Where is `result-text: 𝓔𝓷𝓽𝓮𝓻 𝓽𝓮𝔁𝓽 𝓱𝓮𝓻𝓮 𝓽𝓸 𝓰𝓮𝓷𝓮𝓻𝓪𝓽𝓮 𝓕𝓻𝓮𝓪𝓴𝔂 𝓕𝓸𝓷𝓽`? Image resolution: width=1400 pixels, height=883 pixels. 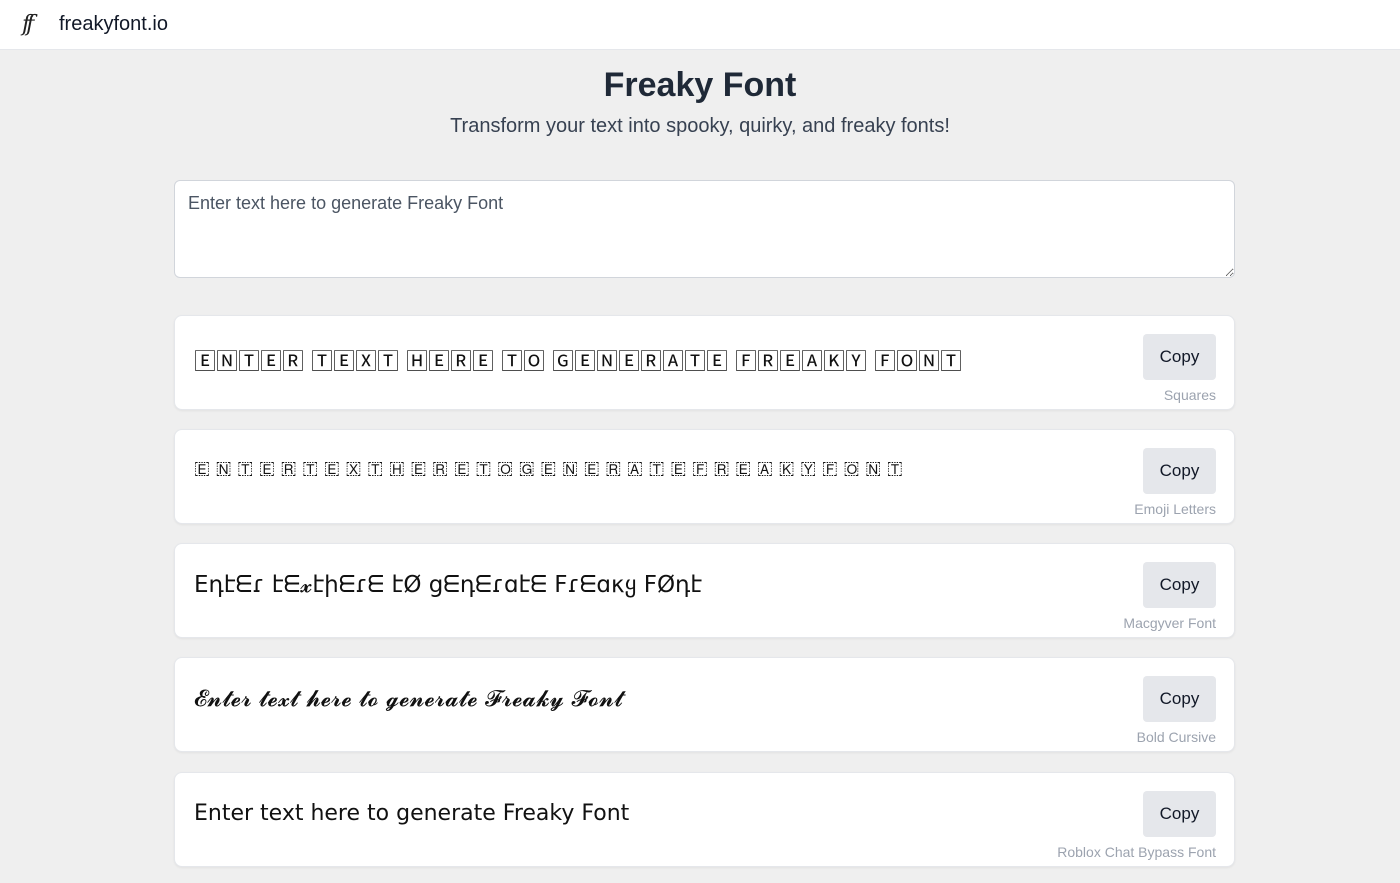 result-text: 𝓔𝓷𝓽𝓮𝓻 𝓽𝓮𝔁𝓽 𝓱𝓮𝓻𝓮 𝓽𝓸 𝓰𝓮𝓷𝓮𝓻𝓪𝓽𝓮 𝓕𝓻𝓮𝓪𝓴𝔂 𝓕𝓸𝓷𝓽 is located at coordinates (409, 699).